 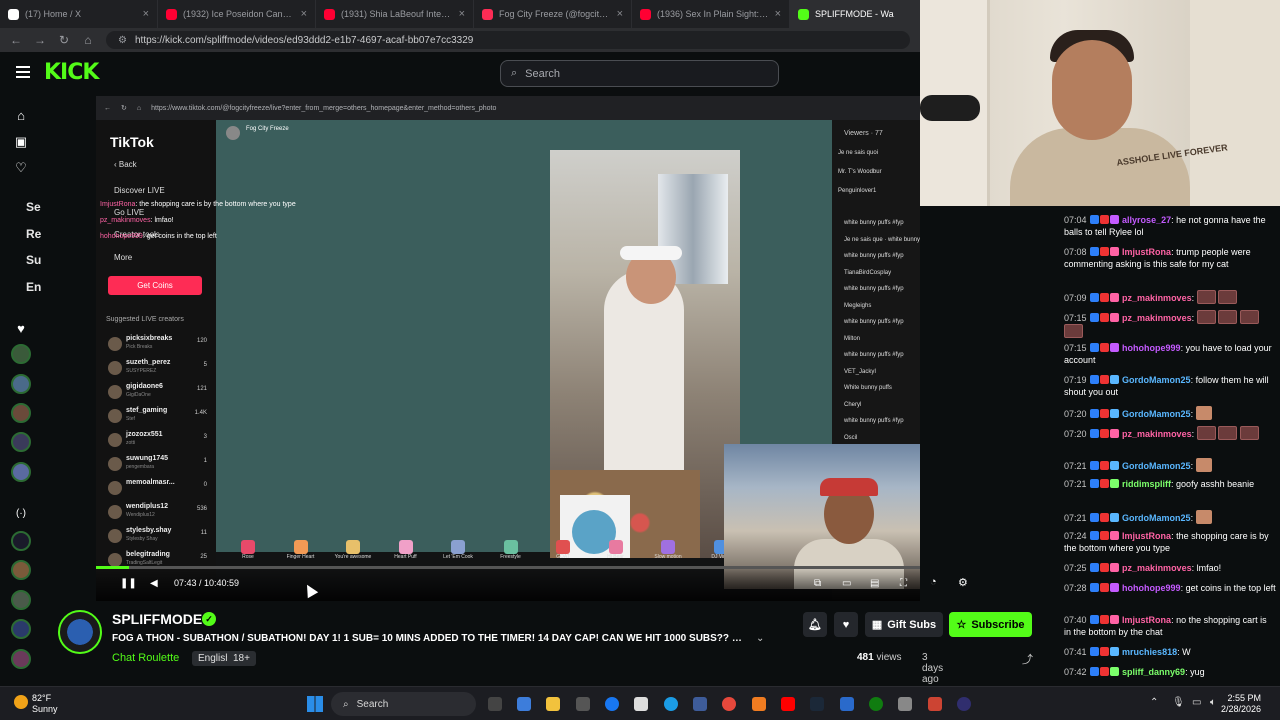 What do you see at coordinates (71, 72) in the screenshot?
I see `kick-logo: KICK` at bounding box center [71, 72].